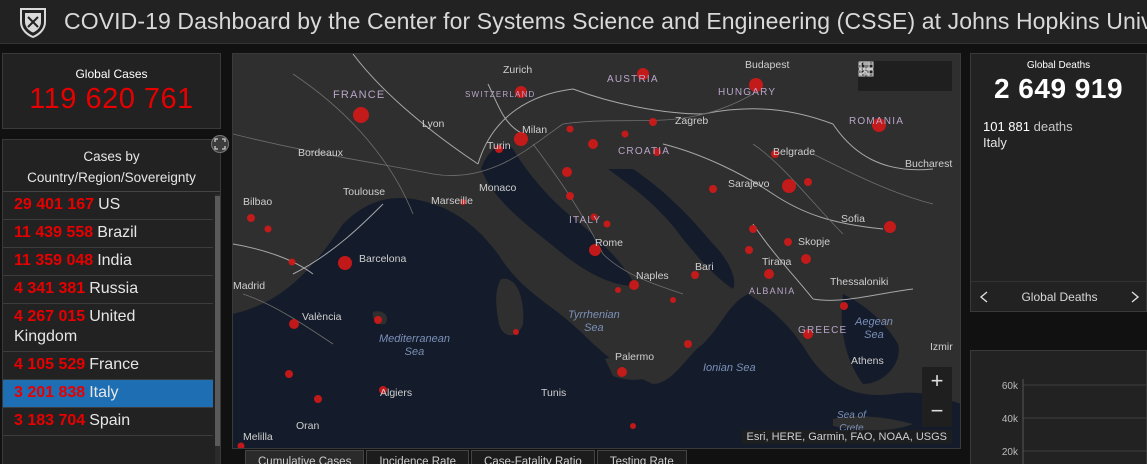 The height and width of the screenshot is (464, 1147). What do you see at coordinates (452, 201) in the screenshot?
I see `map-city-marseille: Marseille` at bounding box center [452, 201].